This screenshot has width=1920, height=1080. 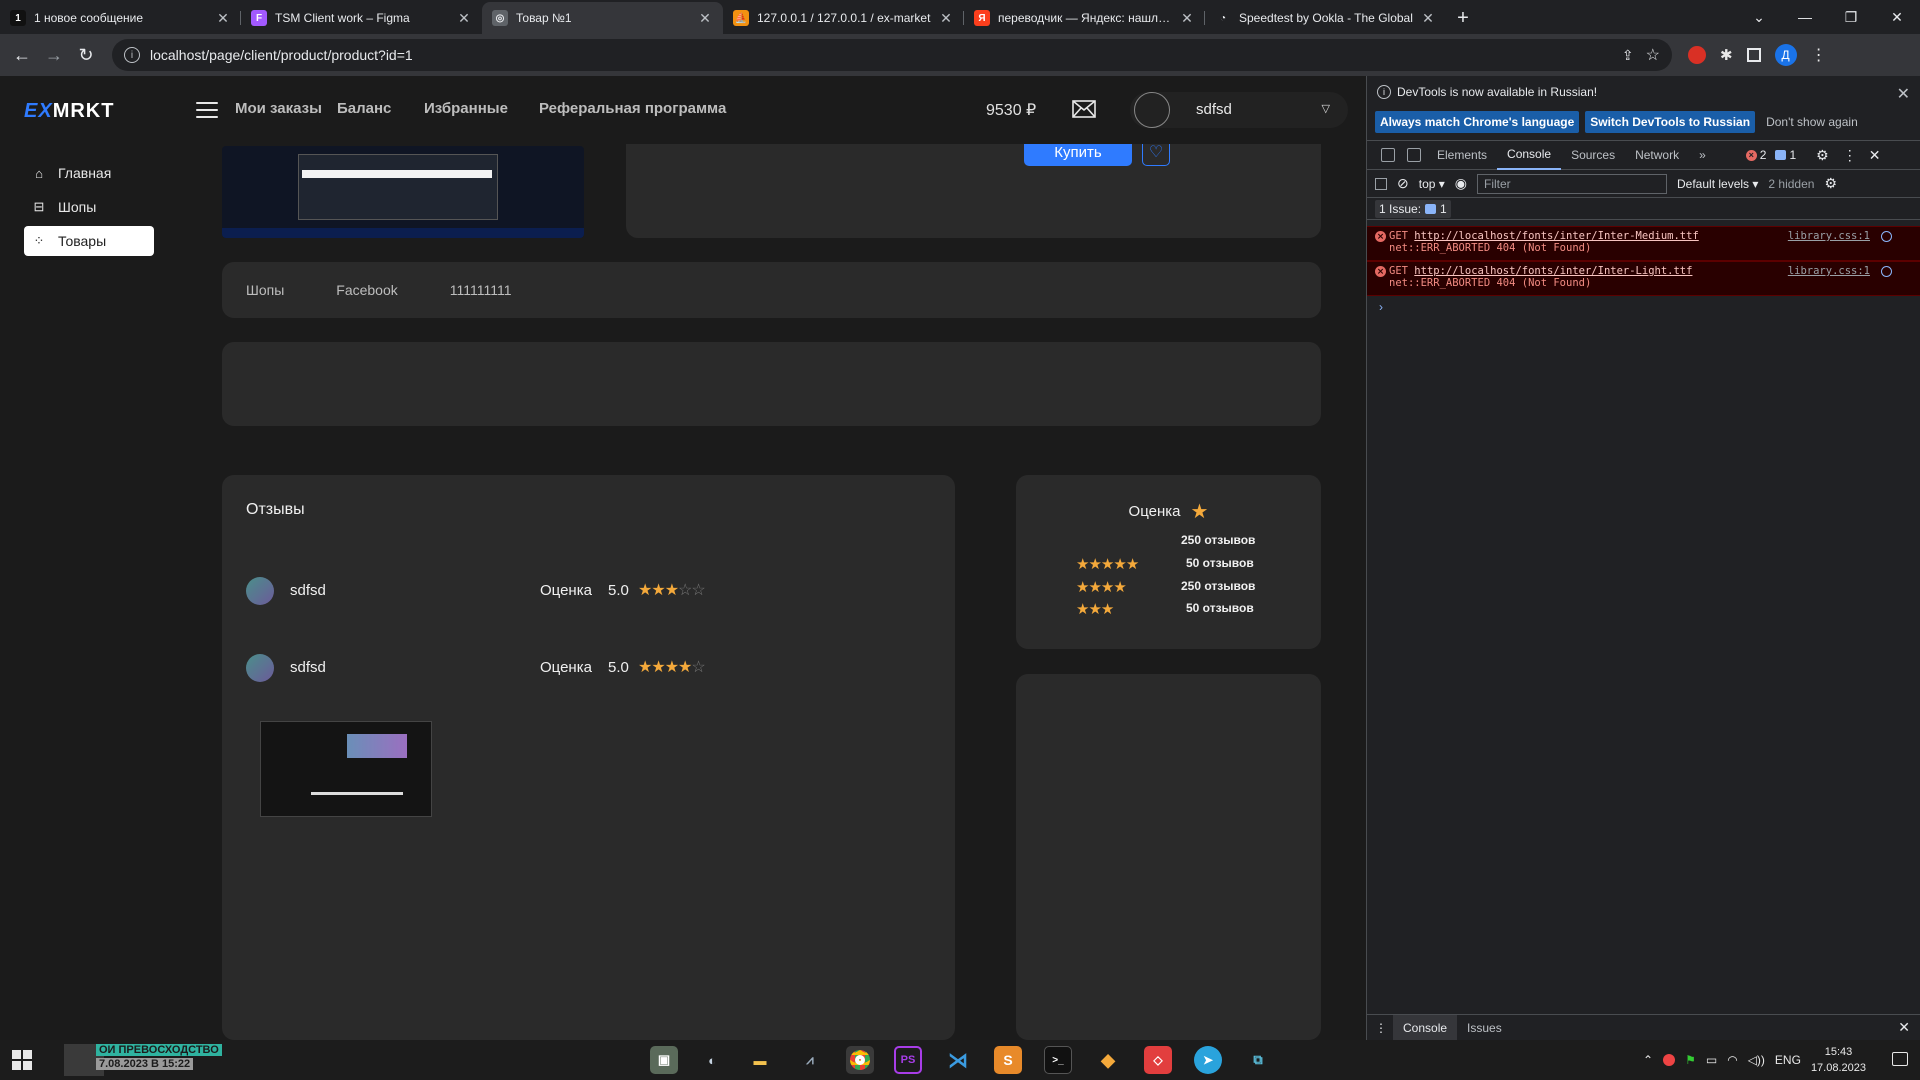 What do you see at coordinates (1648, 1060) in the screenshot?
I see `tray-chevron-icon: ⌃` at bounding box center [1648, 1060].